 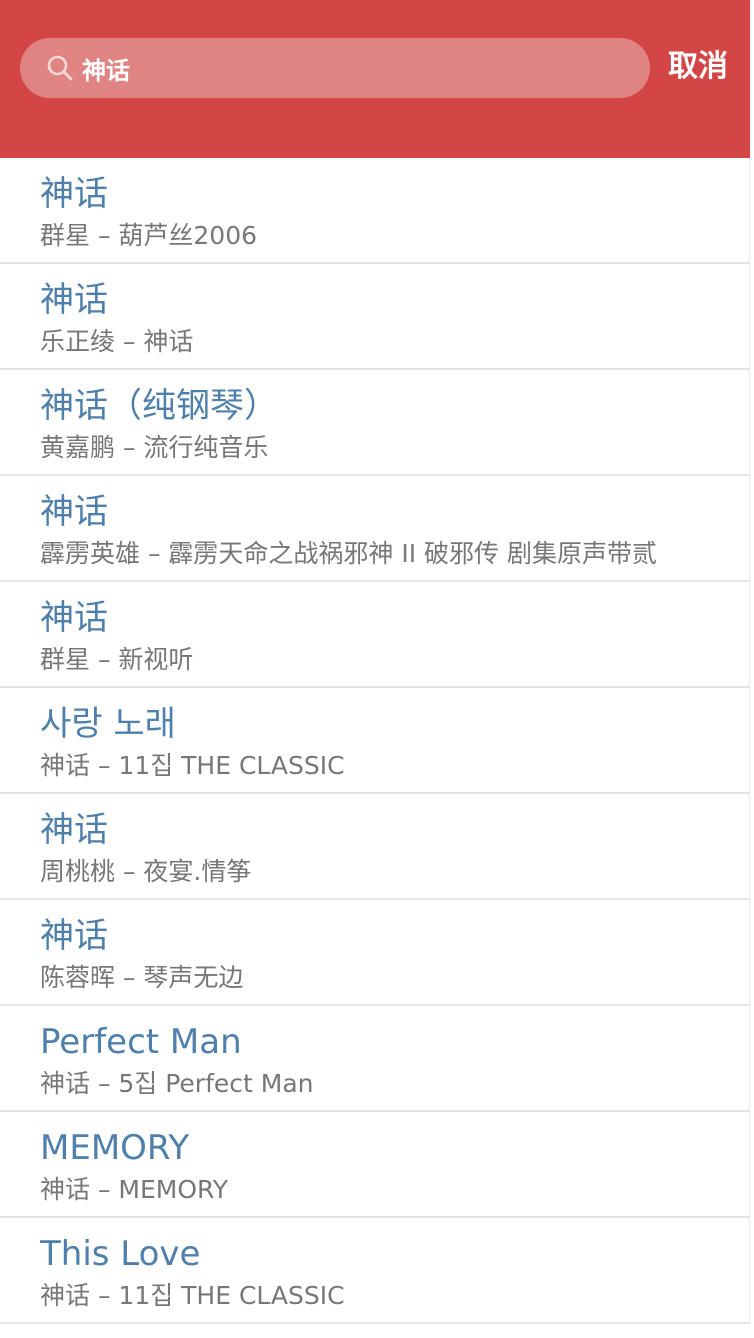 I want to click on song-artist-album: 群星 – 葫芦丝2006, so click(x=149, y=235).